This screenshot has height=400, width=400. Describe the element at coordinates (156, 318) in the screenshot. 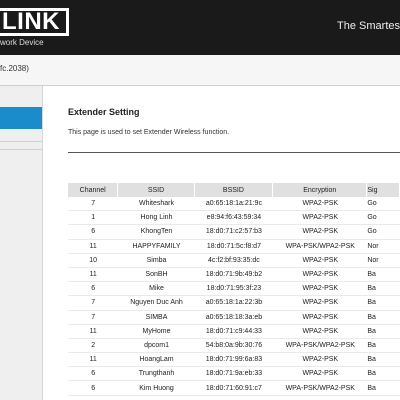

I see `ssid-cell: SIMBA` at that location.